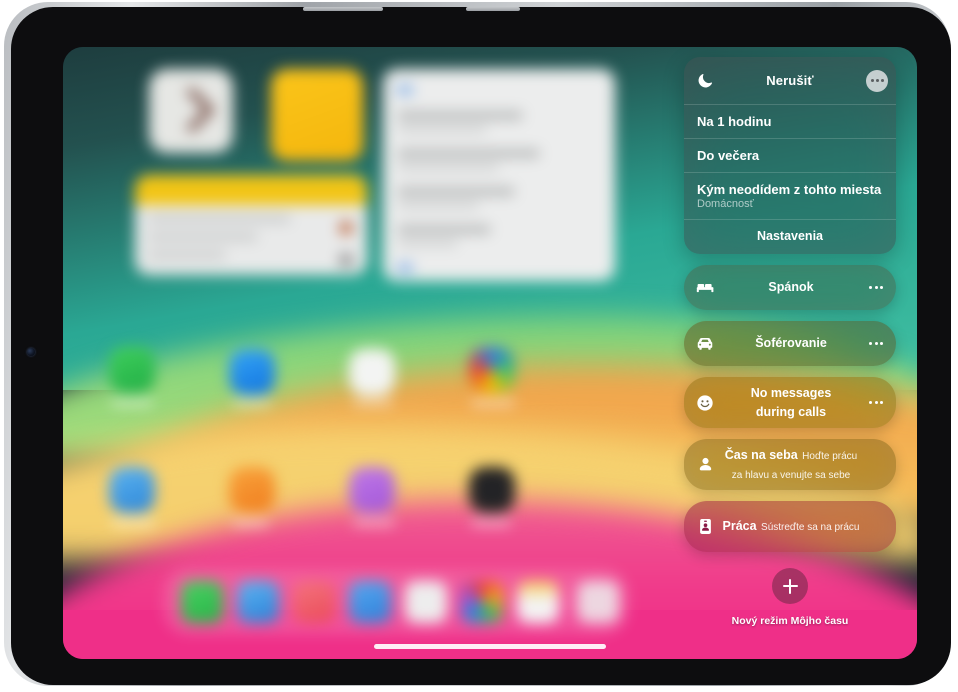  I want to click on plus-icon, so click(790, 586).